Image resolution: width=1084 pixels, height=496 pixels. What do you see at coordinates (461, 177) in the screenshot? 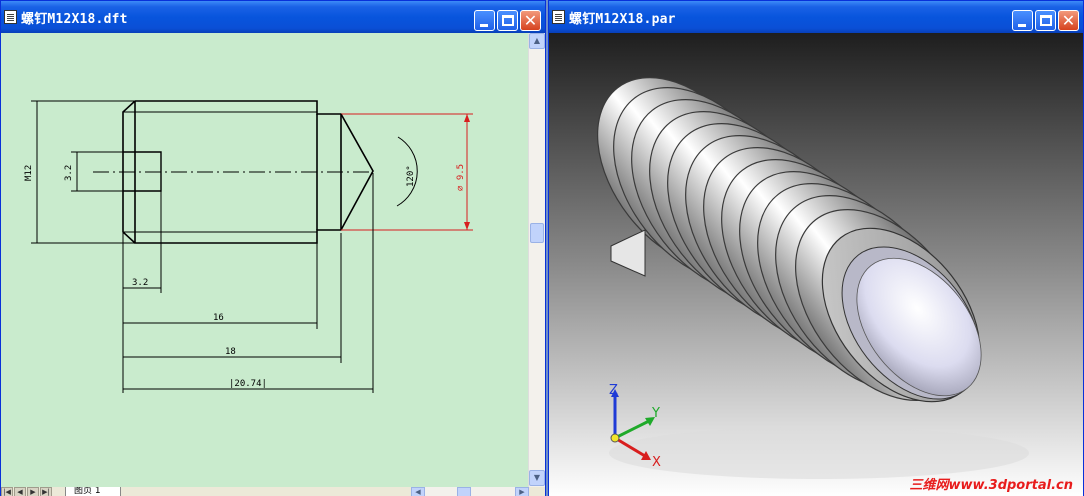
I see `dim-label-point-dia: ⌀ 9.5` at bounding box center [461, 177].